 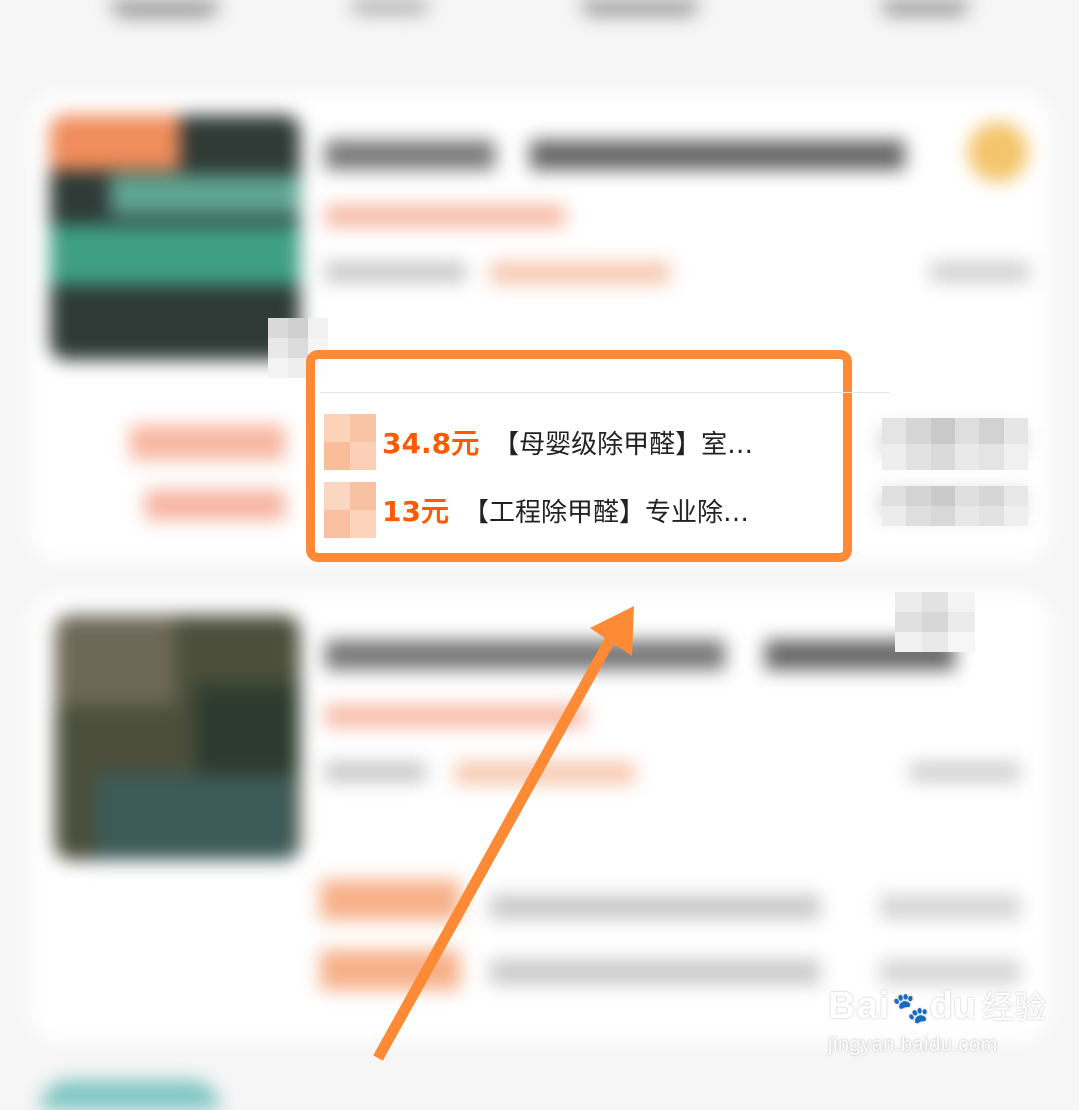 I want to click on baidu-watermark: Bai🐾du 经验 jingyan.baidu.com, so click(x=937, y=1019).